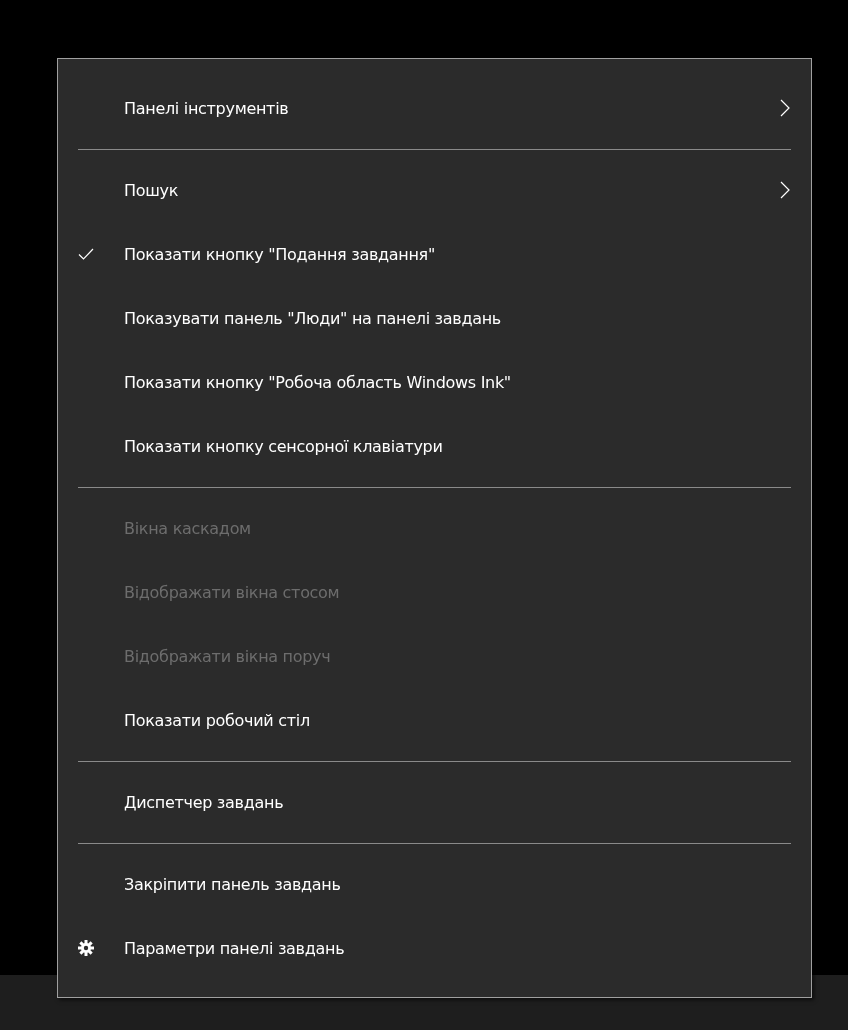 The height and width of the screenshot is (1030, 848). I want to click on menu-item: Показувати панель "Люди" на панелі завдань, so click(434, 318).